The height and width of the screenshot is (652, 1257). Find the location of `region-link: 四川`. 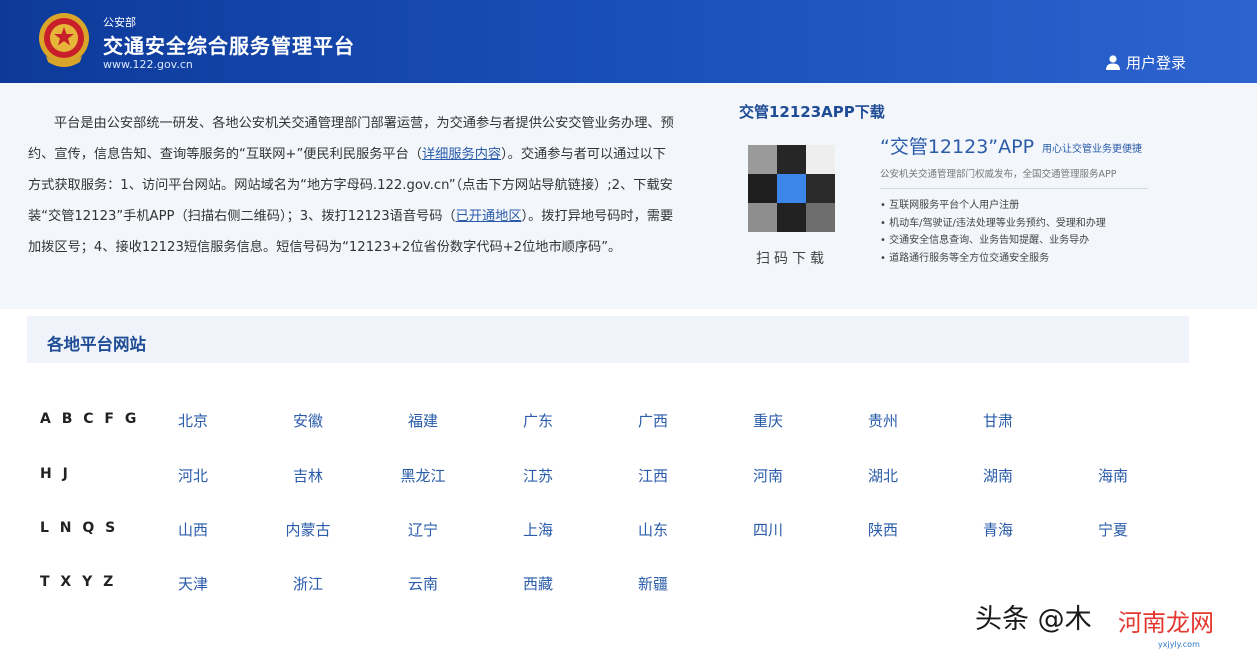

region-link: 四川 is located at coordinates (768, 529).